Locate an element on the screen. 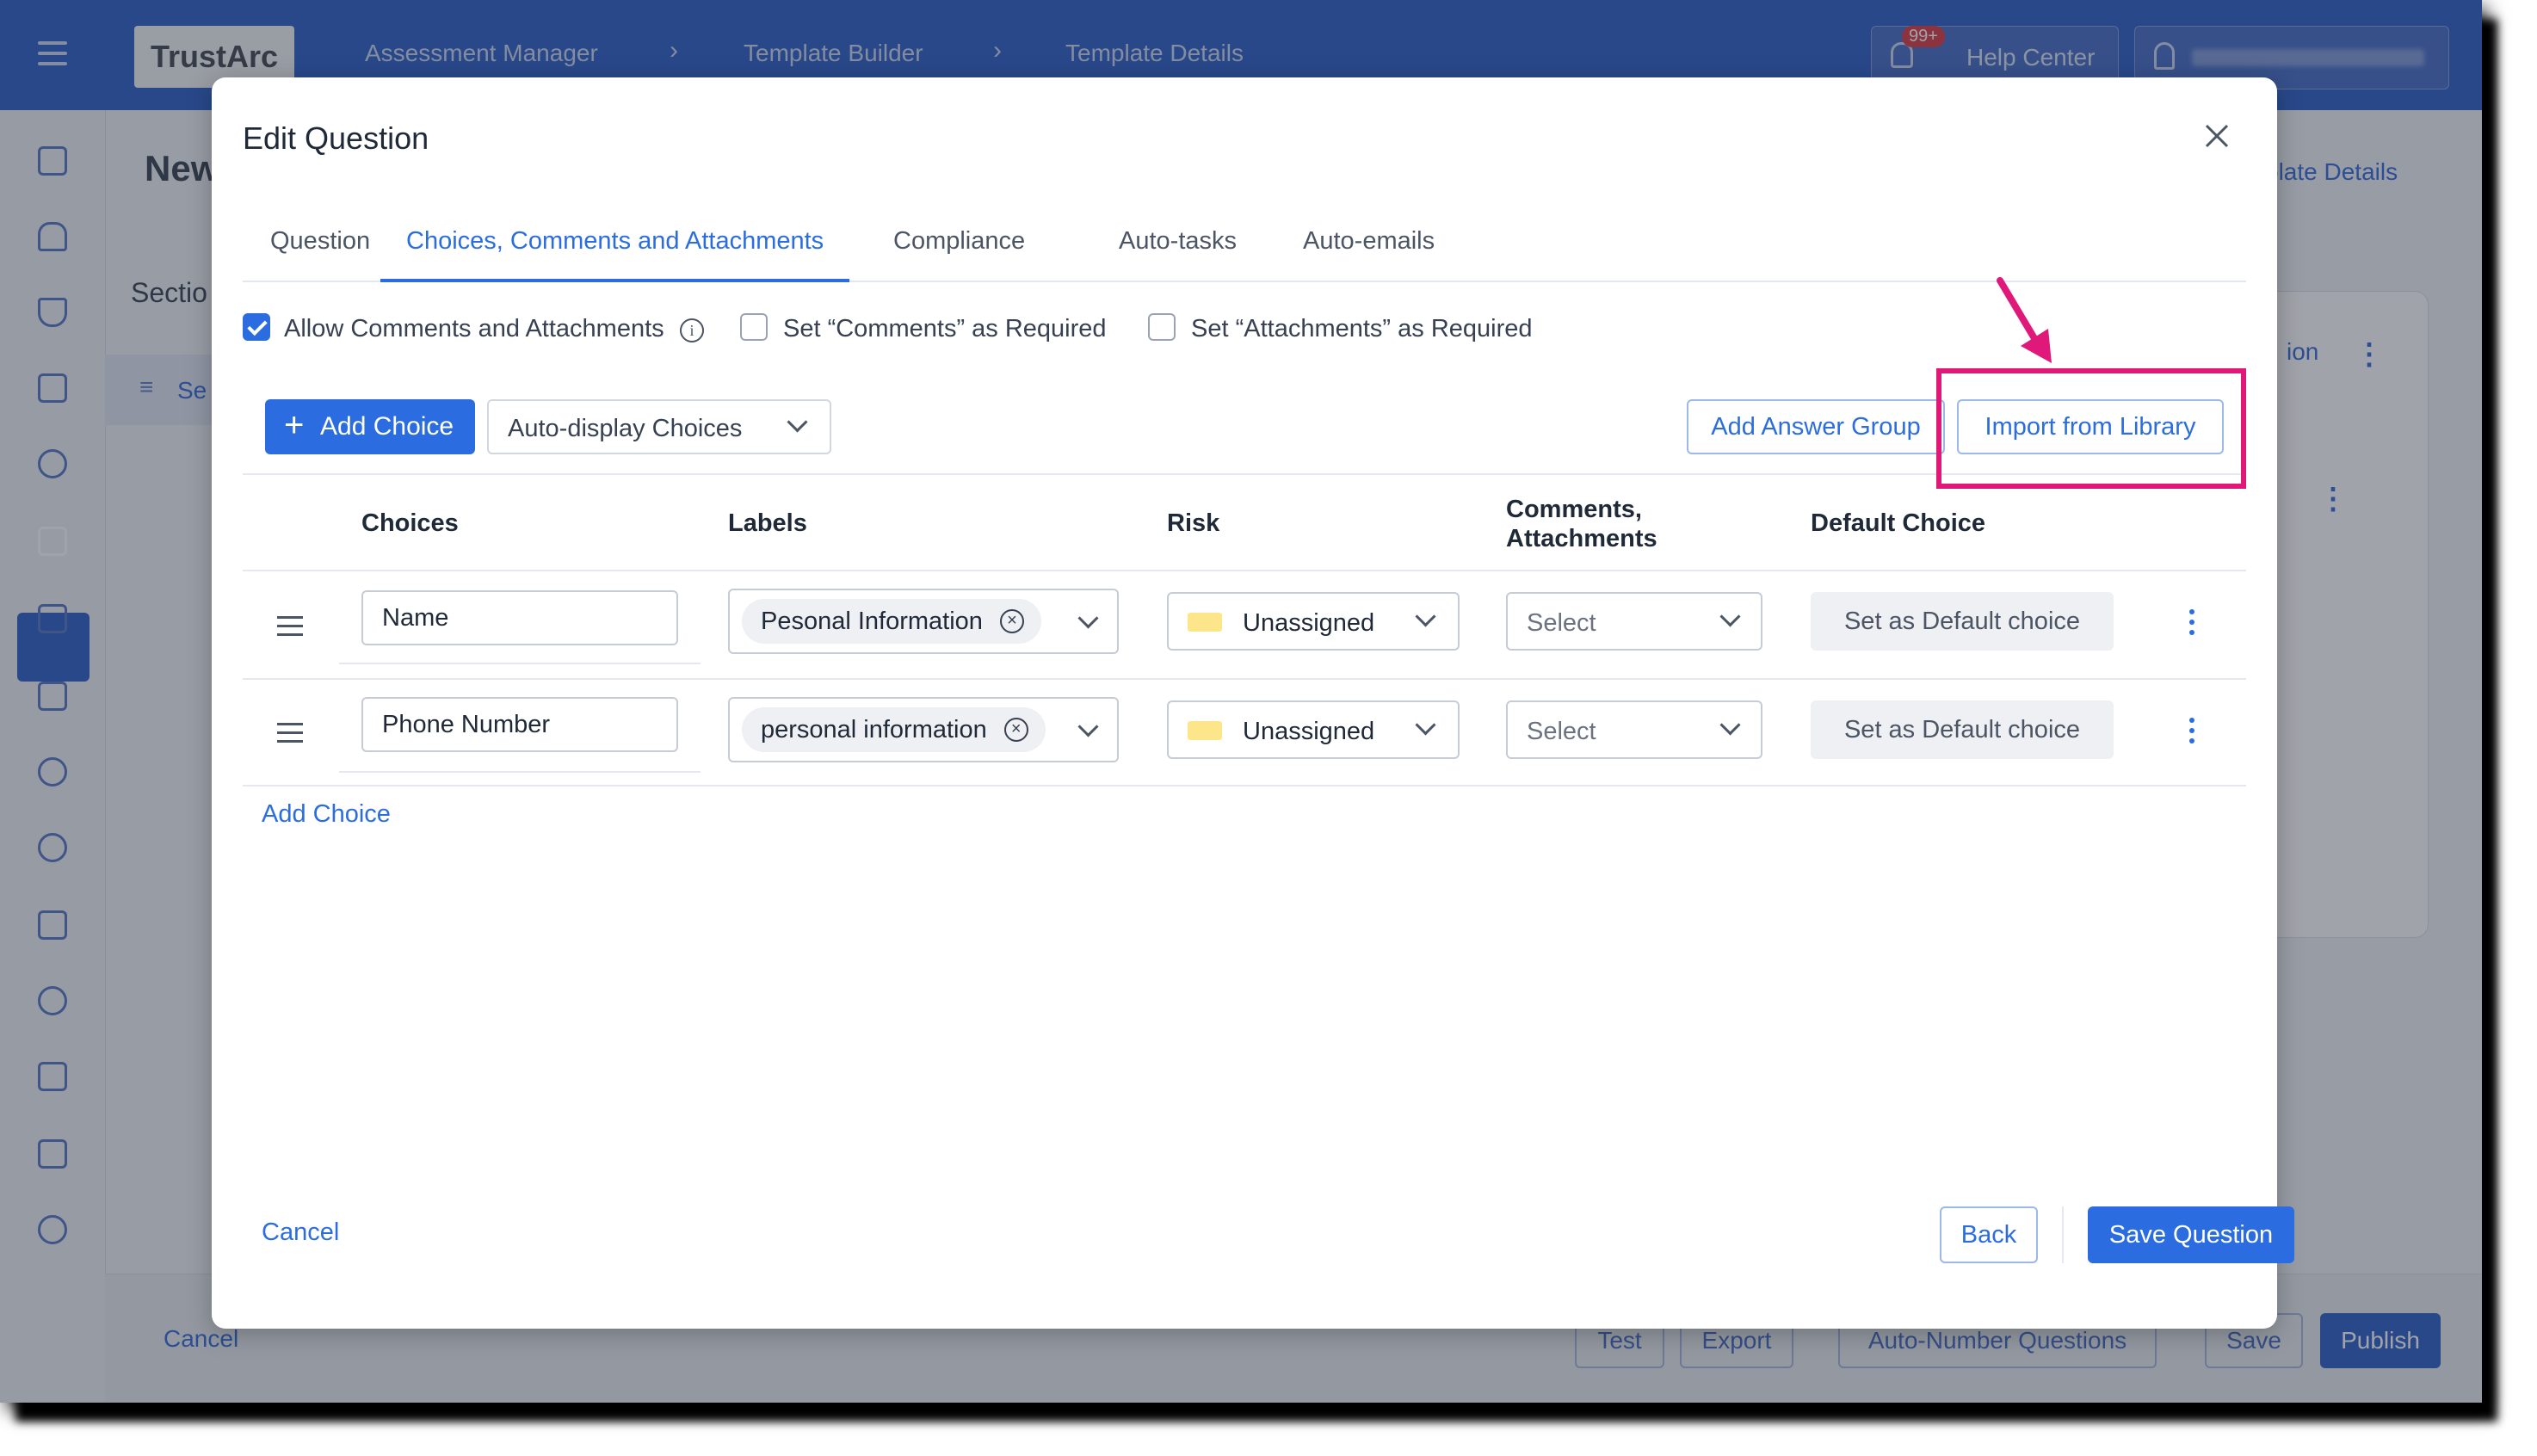 This screenshot has width=2537, height=1456. allow-comments-checkbox is located at coordinates (256, 327).